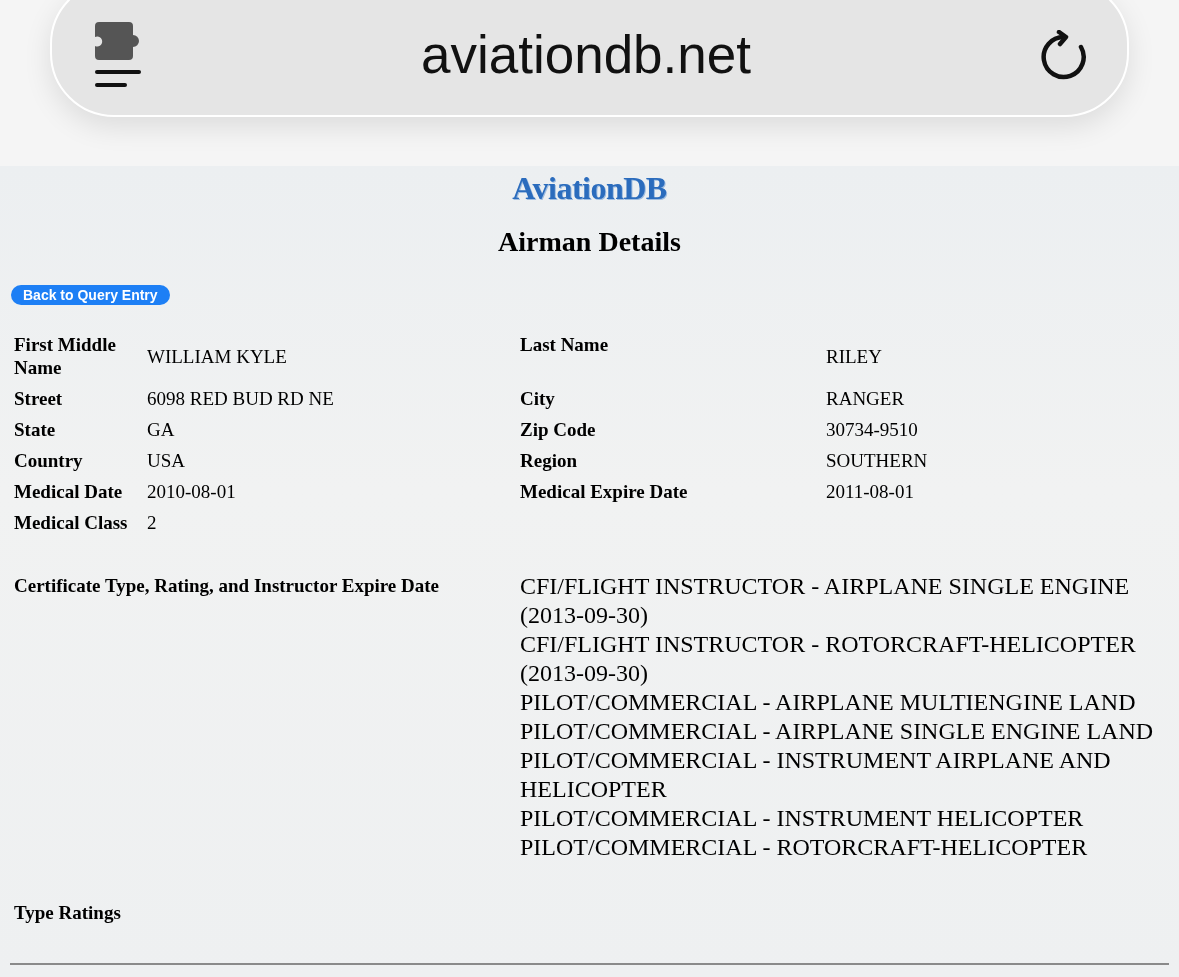  I want to click on site-logo: AviationDB, so click(589, 188).